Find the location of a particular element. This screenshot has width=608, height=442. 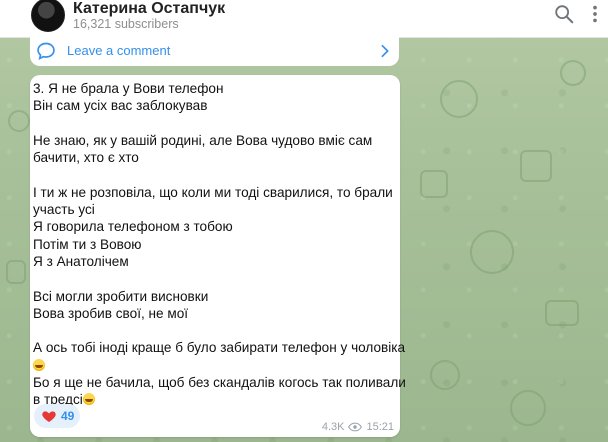

message-line: бачити, хто є хто is located at coordinates (86, 158).